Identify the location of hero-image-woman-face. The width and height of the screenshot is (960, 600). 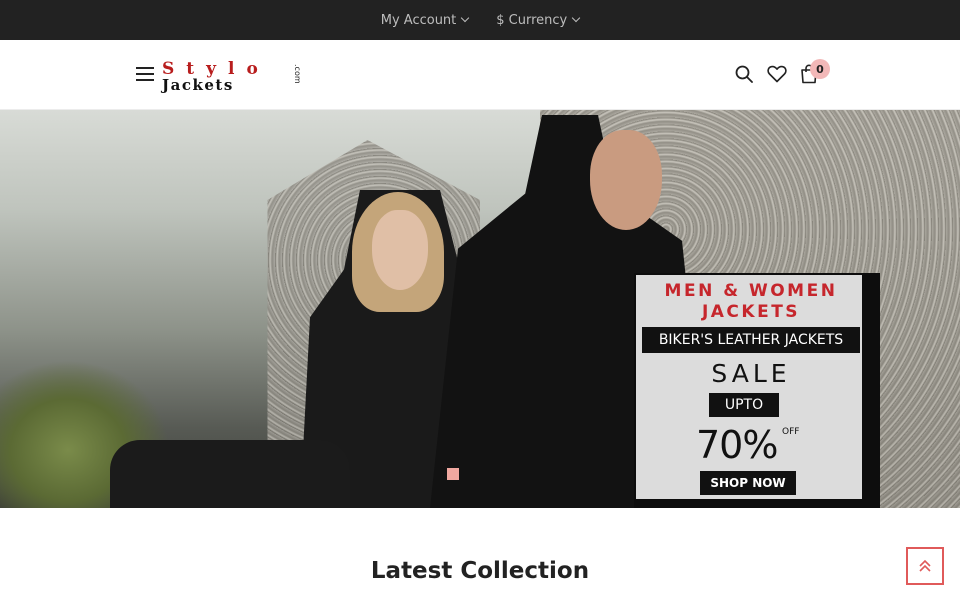
(400, 250).